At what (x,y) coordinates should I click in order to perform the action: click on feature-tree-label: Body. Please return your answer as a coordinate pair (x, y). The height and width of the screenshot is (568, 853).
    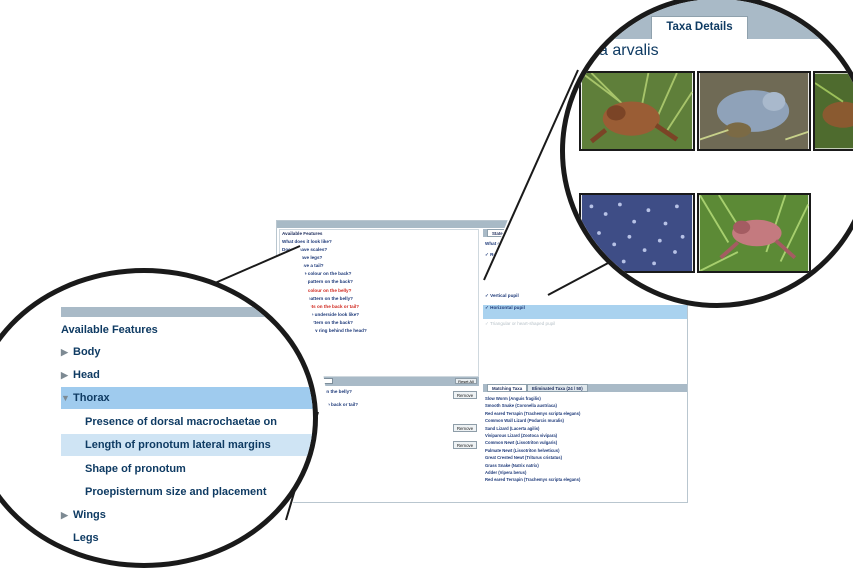
    Looking at the image, I should click on (87, 352).